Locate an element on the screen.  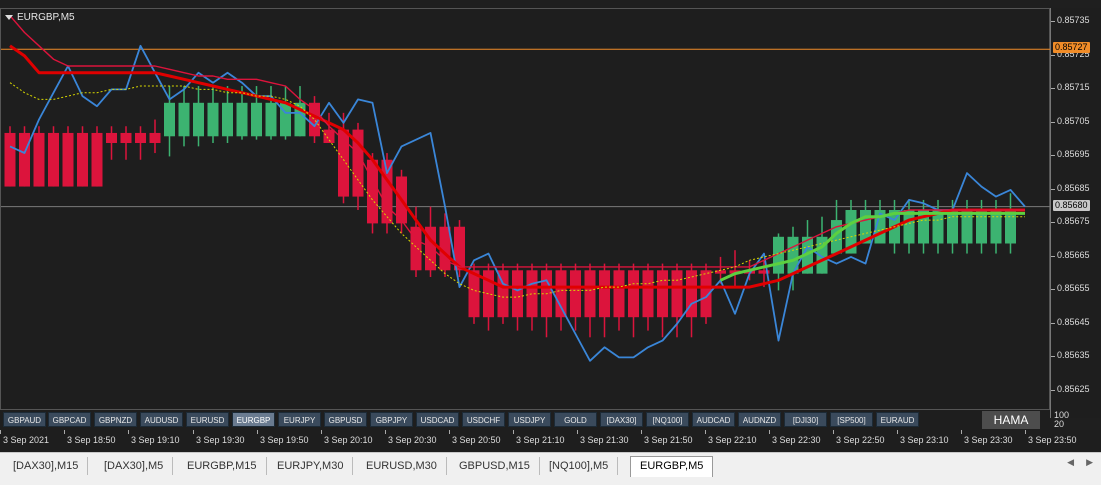
chart-tab: [NQ100],M5 is located at coordinates (579, 466).